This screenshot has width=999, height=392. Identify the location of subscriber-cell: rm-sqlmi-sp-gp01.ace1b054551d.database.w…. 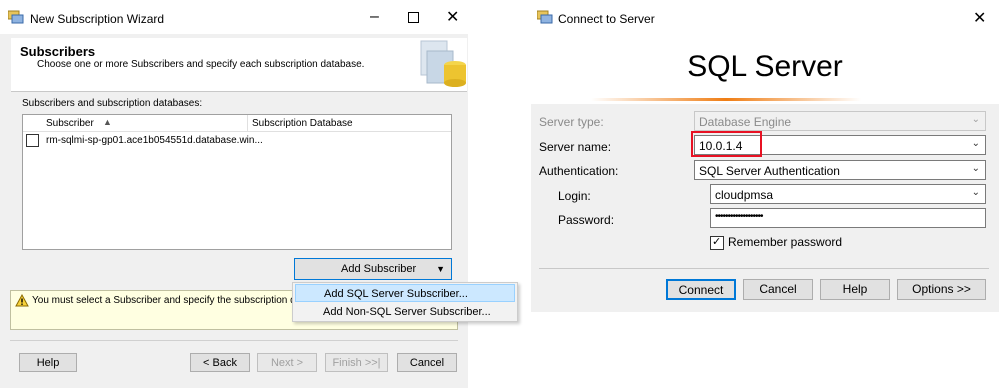
(154, 140).